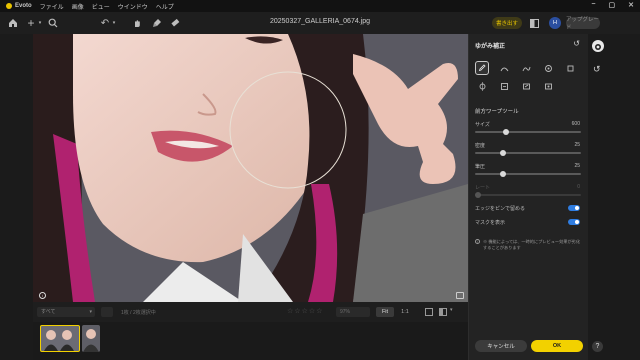 This screenshot has height=360, width=640. Describe the element at coordinates (478, 195) in the screenshot. I see `rate-slider-thumb` at that location.